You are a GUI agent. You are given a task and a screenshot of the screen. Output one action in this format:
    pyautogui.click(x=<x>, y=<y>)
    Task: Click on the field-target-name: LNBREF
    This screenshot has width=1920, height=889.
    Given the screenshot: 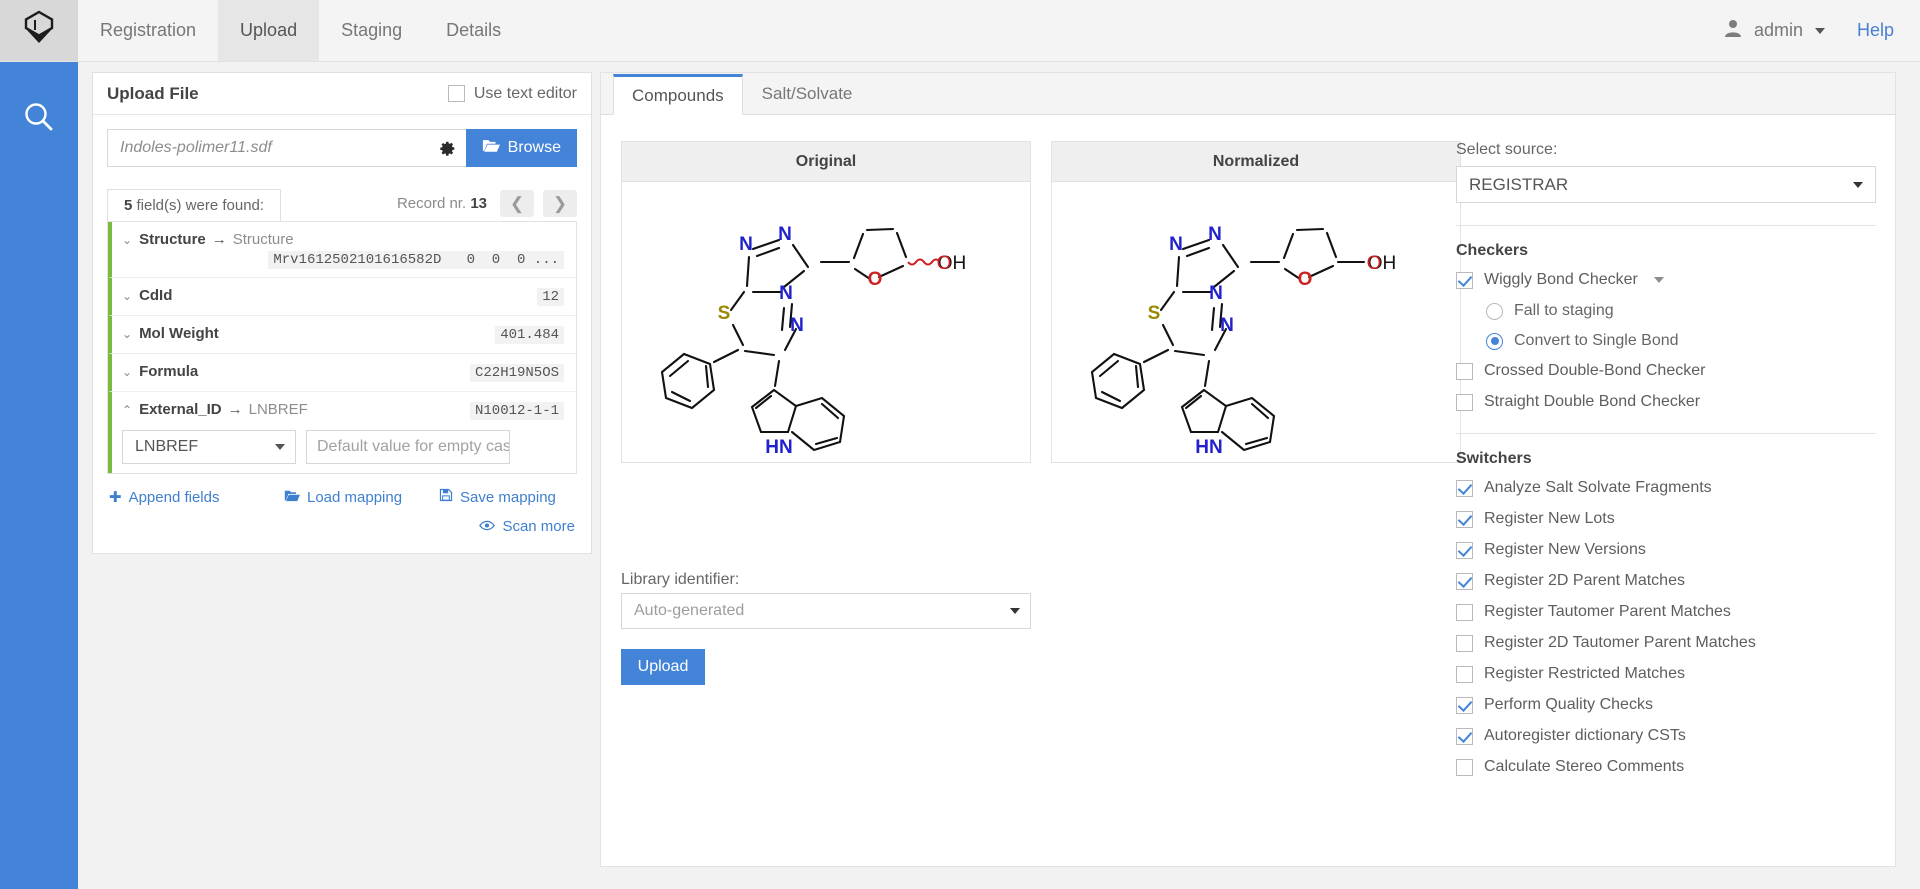 What is the action you would take?
    pyautogui.click(x=278, y=409)
    